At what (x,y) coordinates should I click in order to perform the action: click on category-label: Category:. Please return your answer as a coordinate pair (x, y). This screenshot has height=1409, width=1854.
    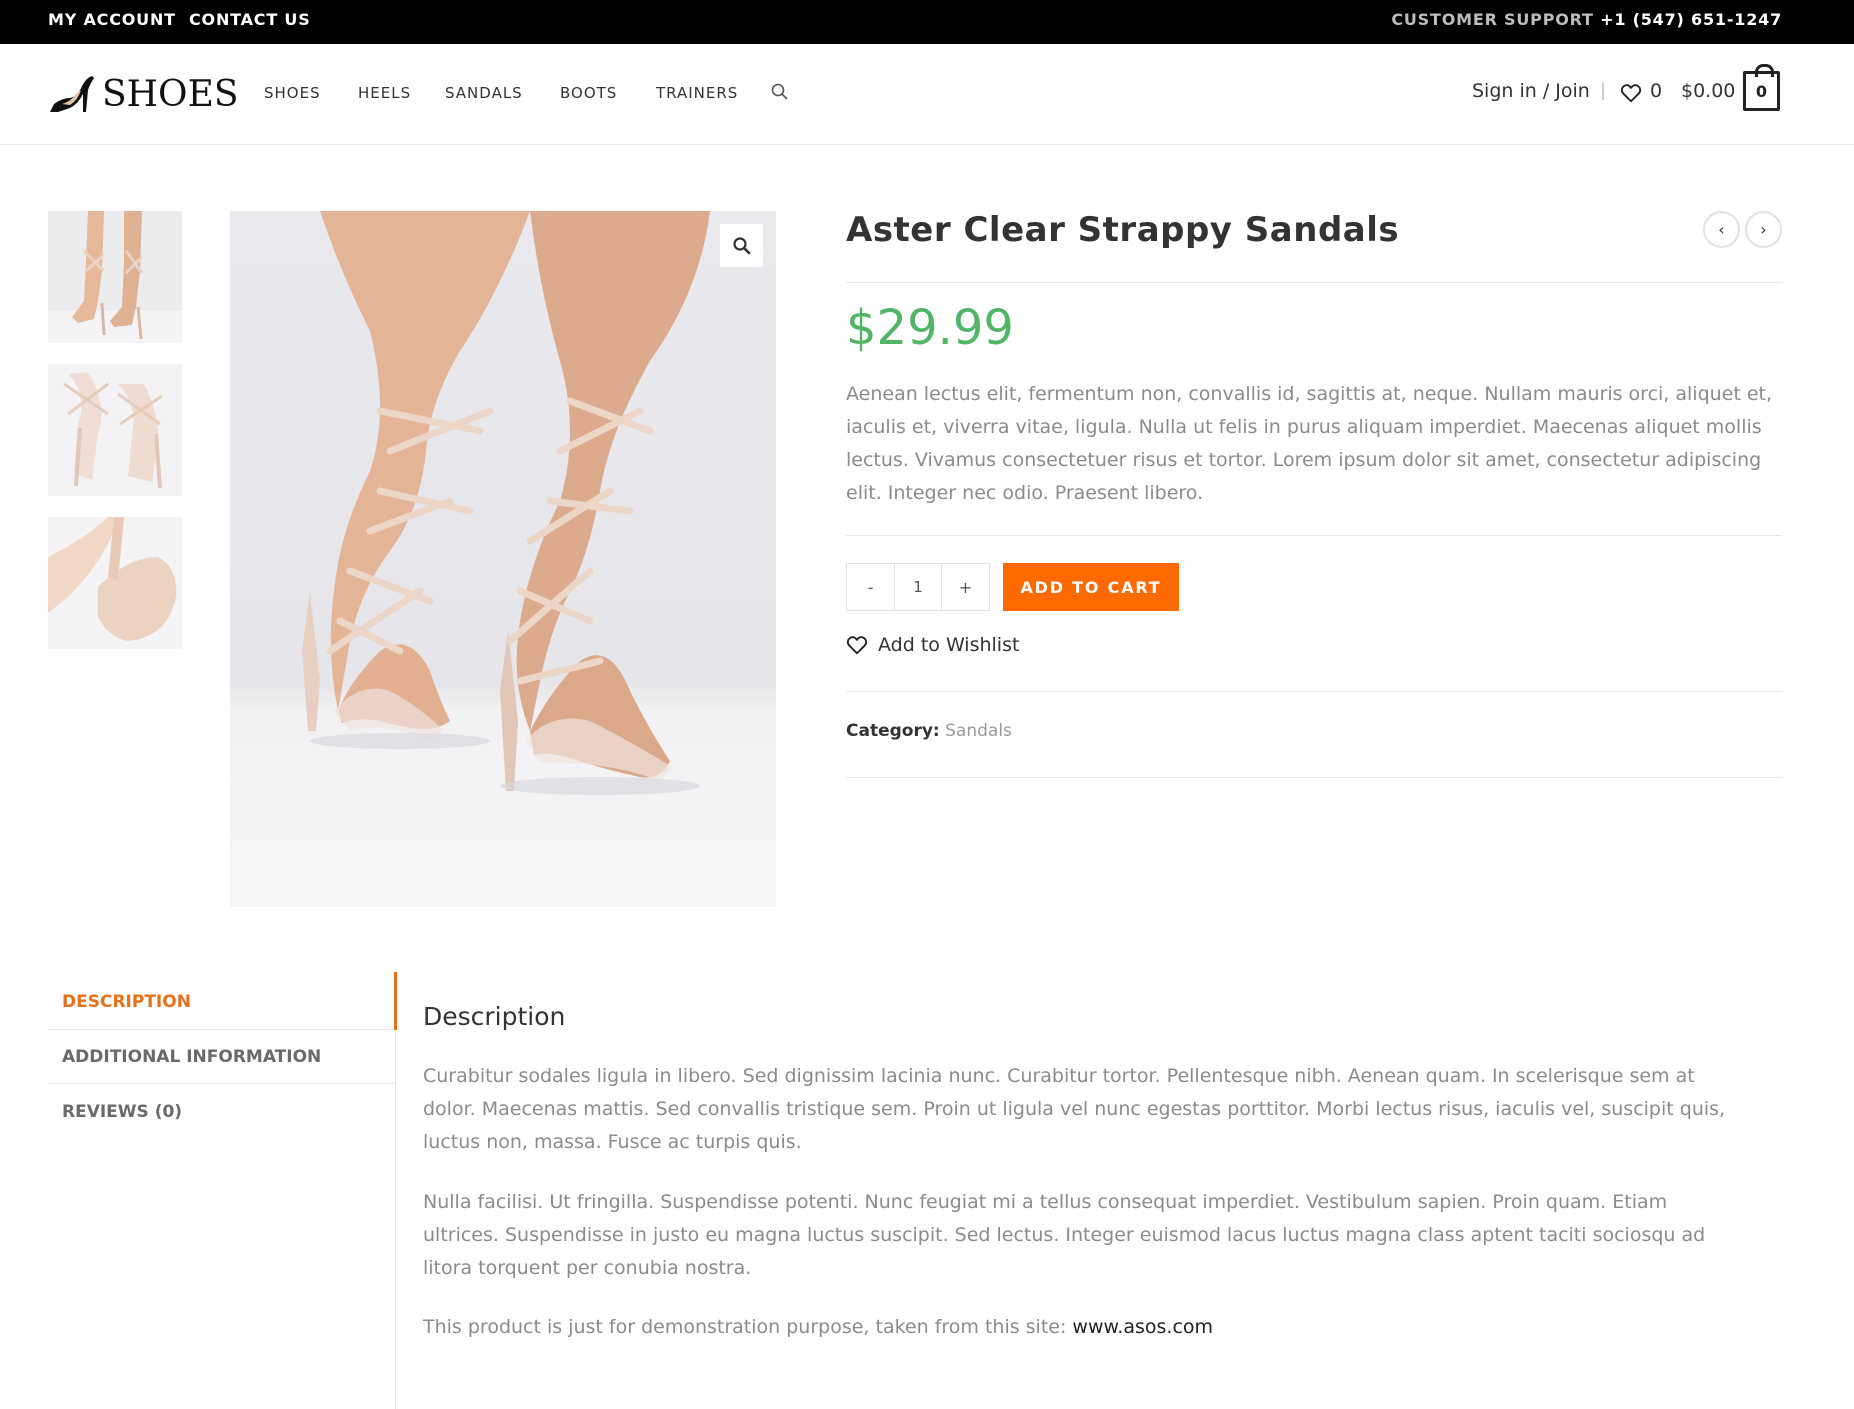
    Looking at the image, I should click on (893, 731).